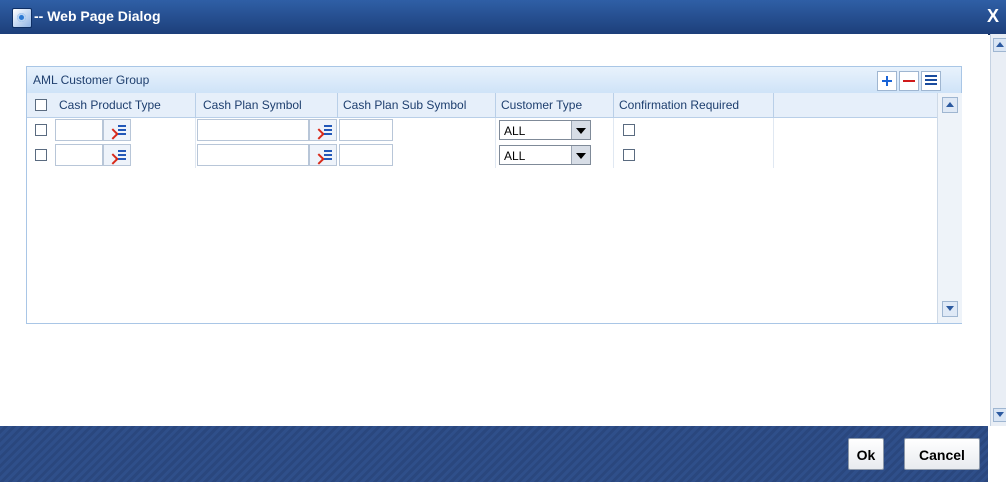 The image size is (1006, 482). I want to click on table-scrollbar, so click(949, 208).